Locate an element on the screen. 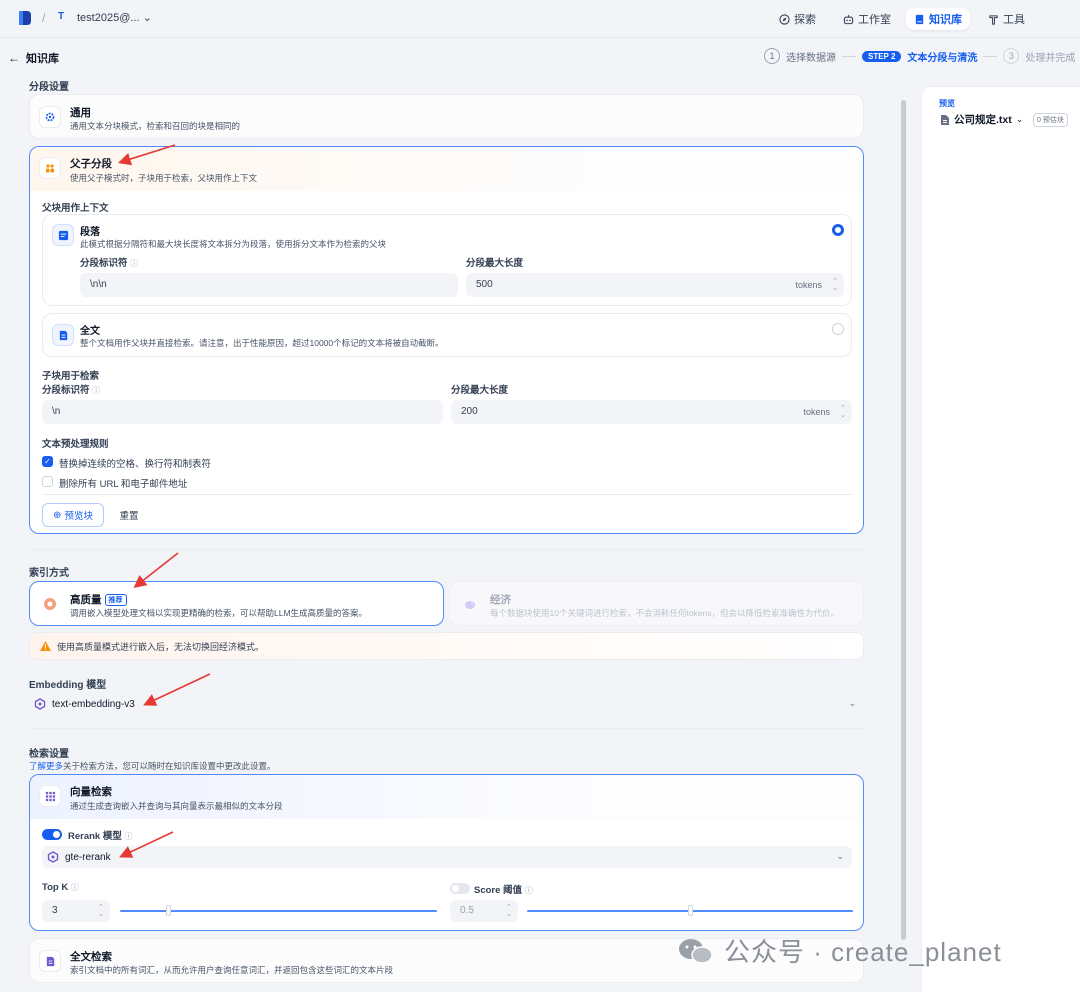  nav-studio: 工作室 is located at coordinates (867, 19).